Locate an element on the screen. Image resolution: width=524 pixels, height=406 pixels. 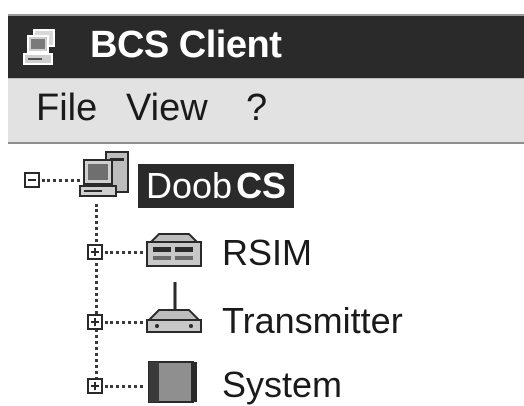
transmitter-icon is located at coordinates (174, 307).